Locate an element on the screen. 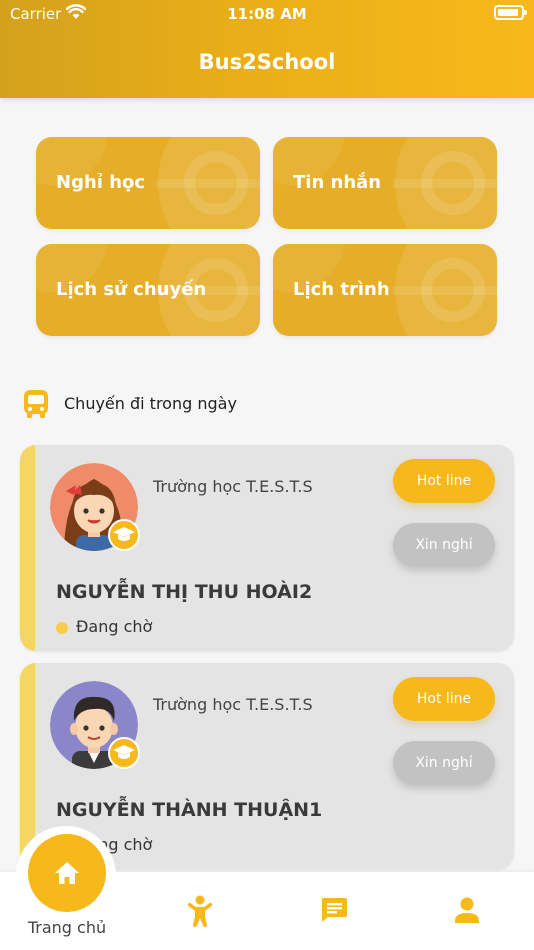  child-icon is located at coordinates (200, 911).